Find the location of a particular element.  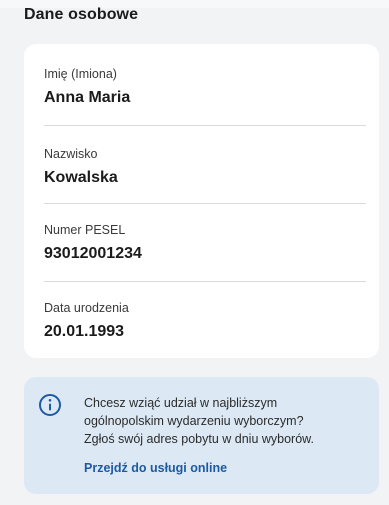

field-label: Nazwisko is located at coordinates (71, 154).